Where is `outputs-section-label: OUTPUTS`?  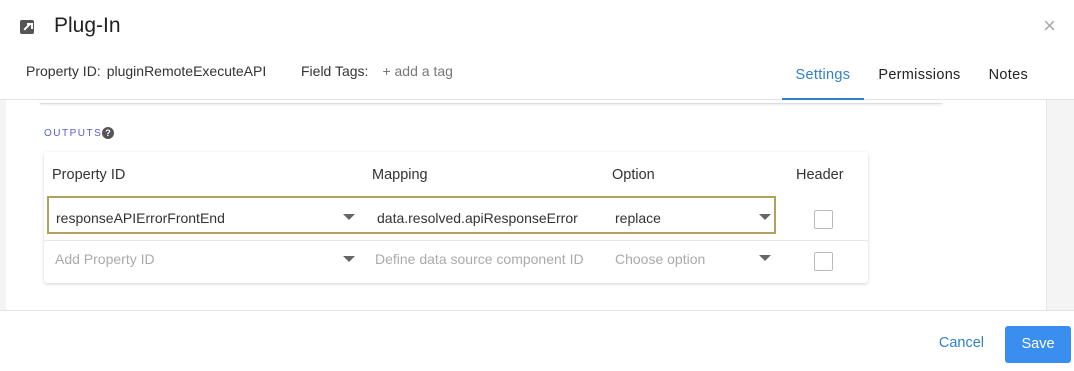 outputs-section-label: OUTPUTS is located at coordinates (73, 133).